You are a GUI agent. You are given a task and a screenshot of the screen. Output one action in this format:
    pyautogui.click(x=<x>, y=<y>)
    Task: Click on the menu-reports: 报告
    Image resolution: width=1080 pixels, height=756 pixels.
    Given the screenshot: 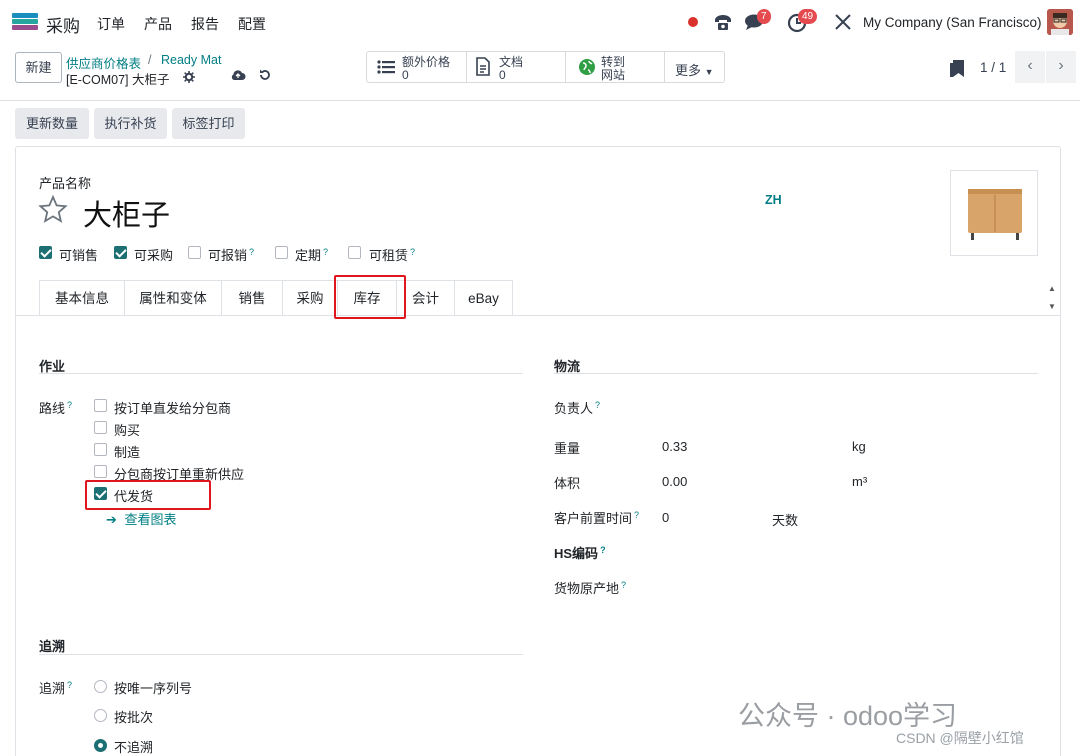 What is the action you would take?
    pyautogui.click(x=205, y=24)
    